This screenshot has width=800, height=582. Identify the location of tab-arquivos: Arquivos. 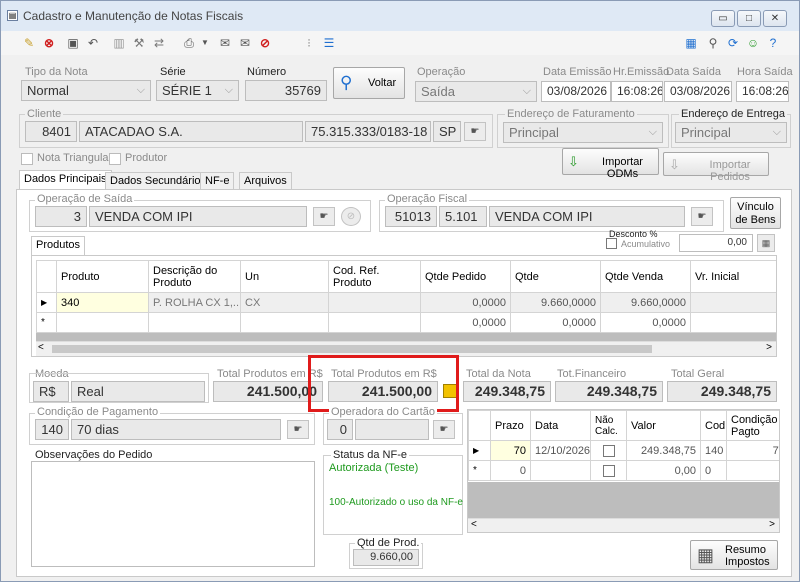
(265, 180).